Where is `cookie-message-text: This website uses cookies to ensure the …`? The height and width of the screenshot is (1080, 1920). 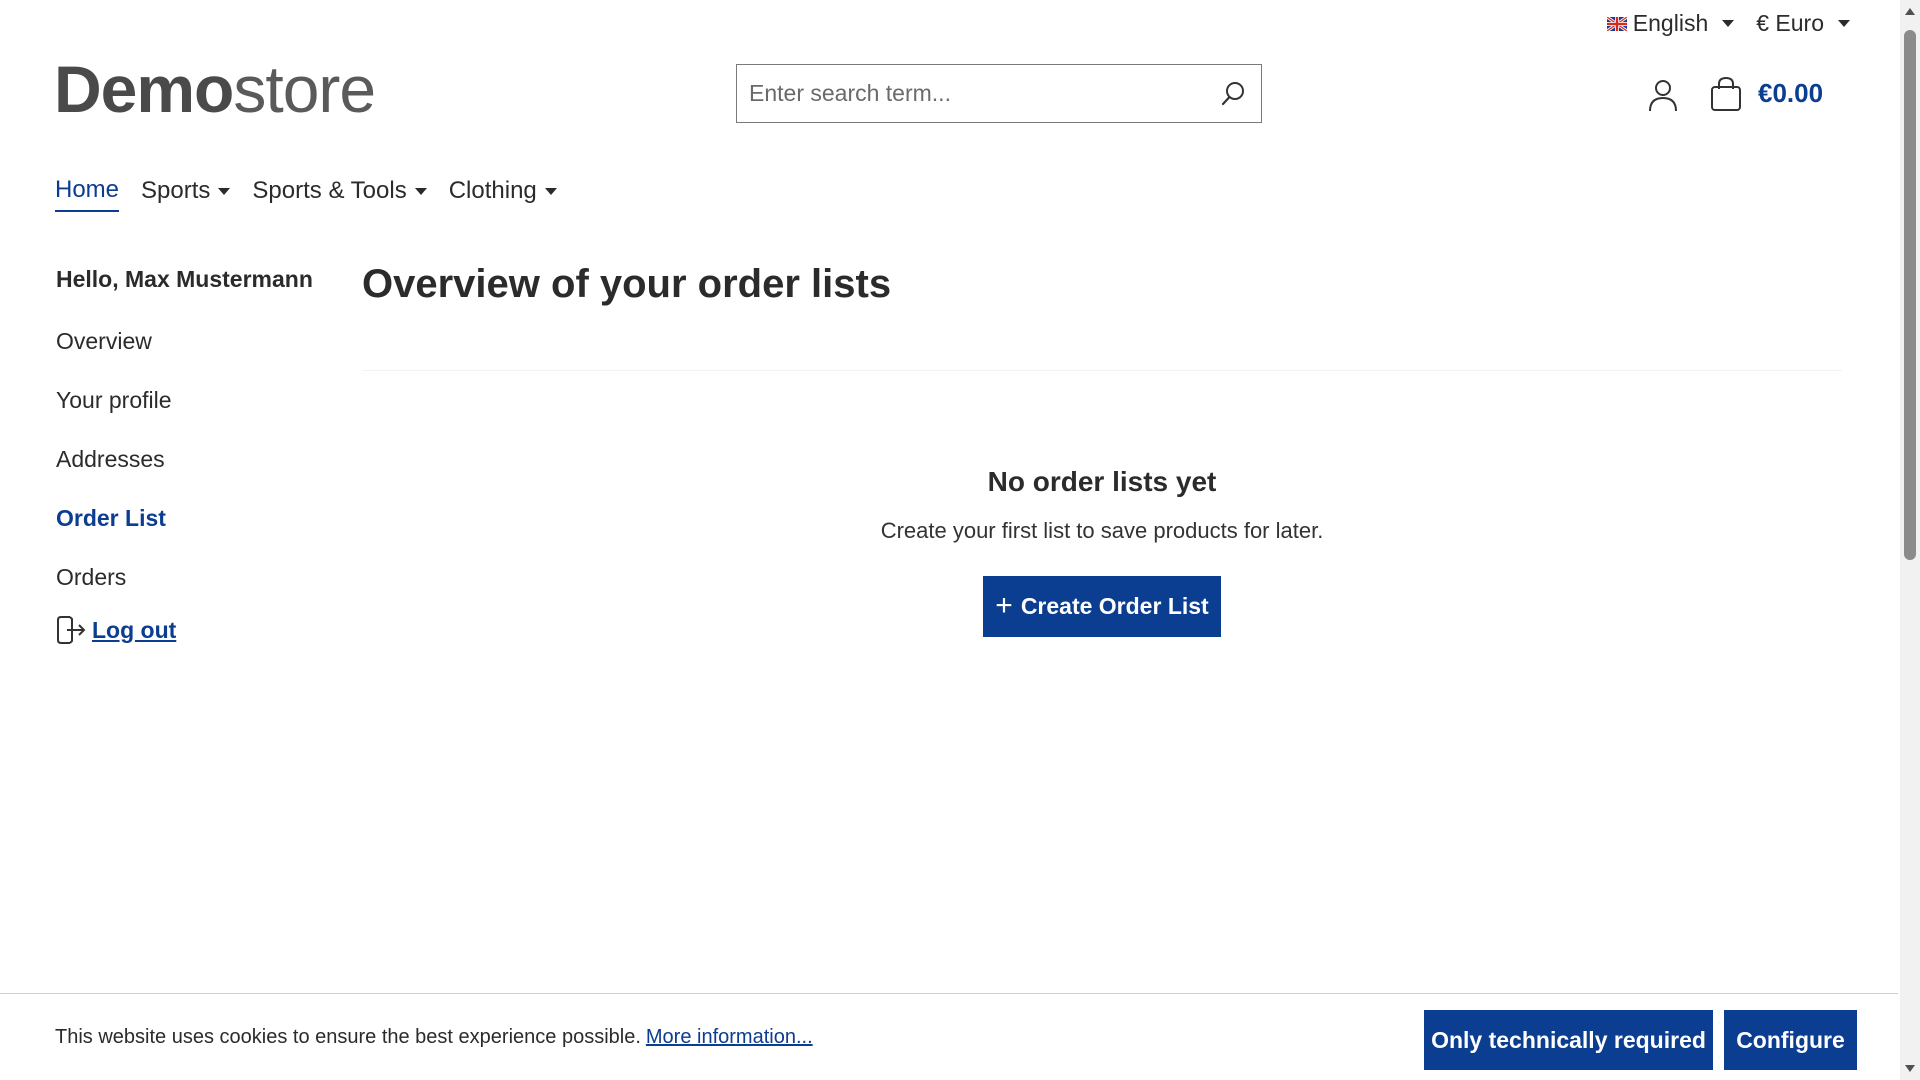 cookie-message-text: This website uses cookies to ensure the … is located at coordinates (348, 1037).